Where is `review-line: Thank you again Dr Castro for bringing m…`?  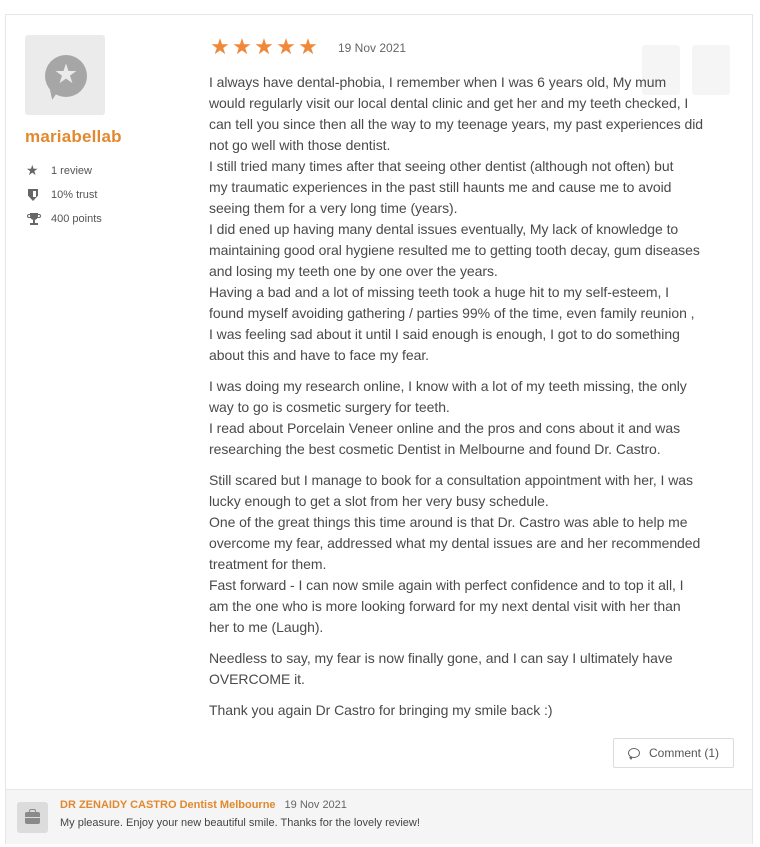 review-line: Thank you again Dr Castro for bringing m… is located at coordinates (381, 710).